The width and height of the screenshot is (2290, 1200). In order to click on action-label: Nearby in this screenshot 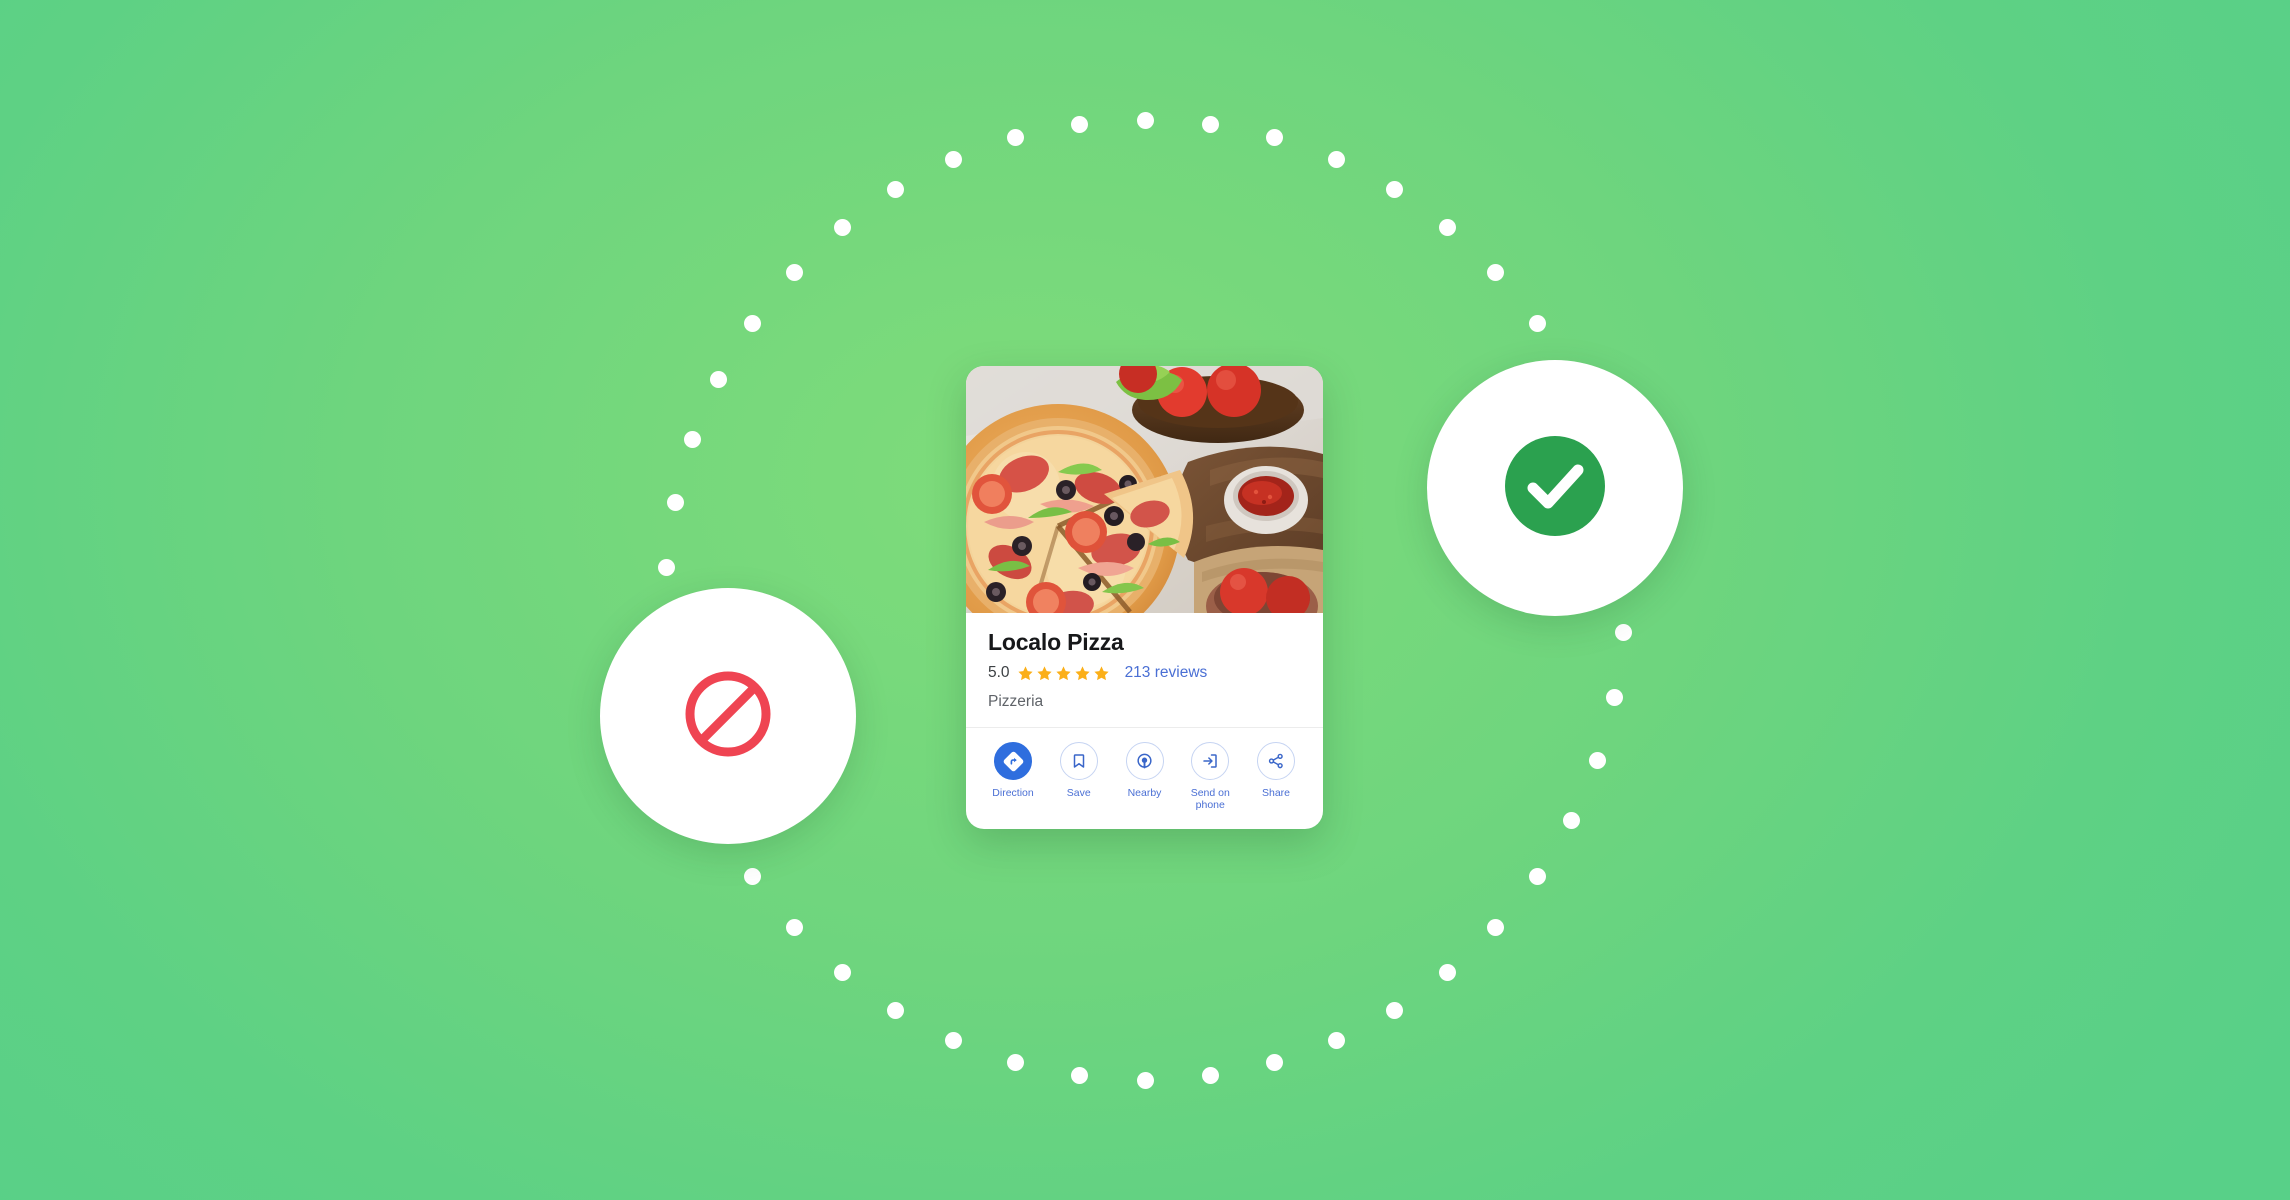, I will do `click(1144, 793)`.